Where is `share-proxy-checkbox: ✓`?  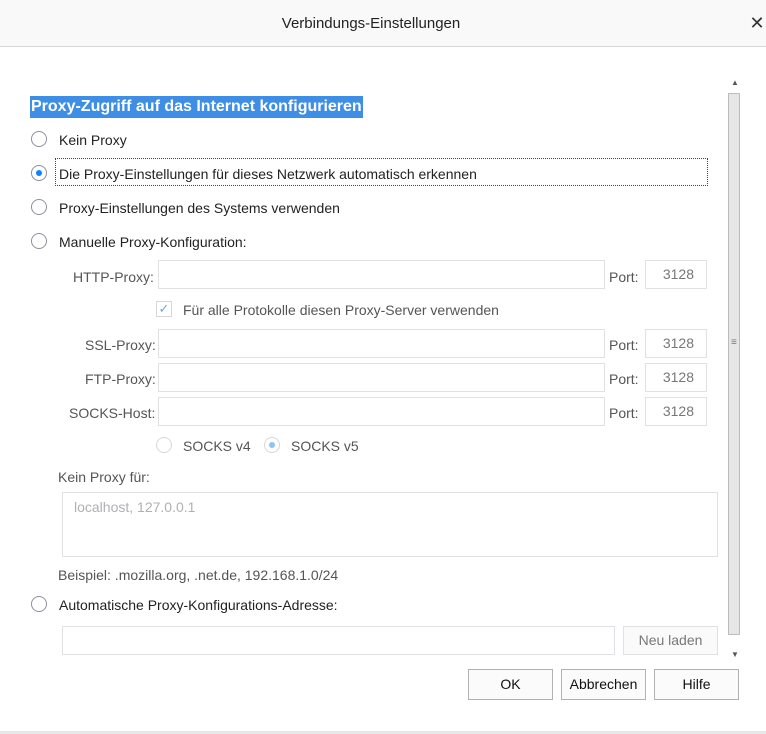 share-proxy-checkbox: ✓ is located at coordinates (164, 309).